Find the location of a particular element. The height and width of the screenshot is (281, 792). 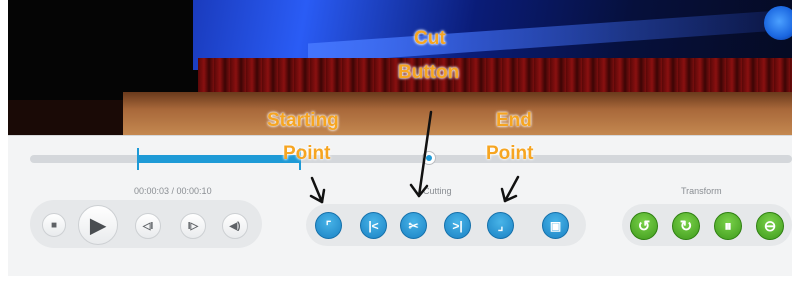

set-end-icon: ⌟ is located at coordinates (500, 225).